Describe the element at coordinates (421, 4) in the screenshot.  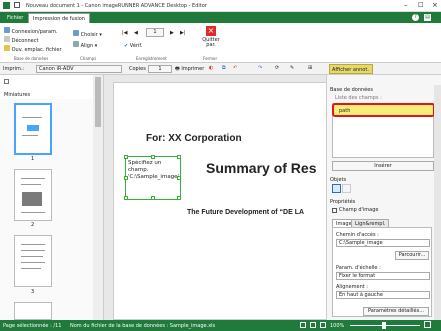
I see `maximize-button: □` at that location.